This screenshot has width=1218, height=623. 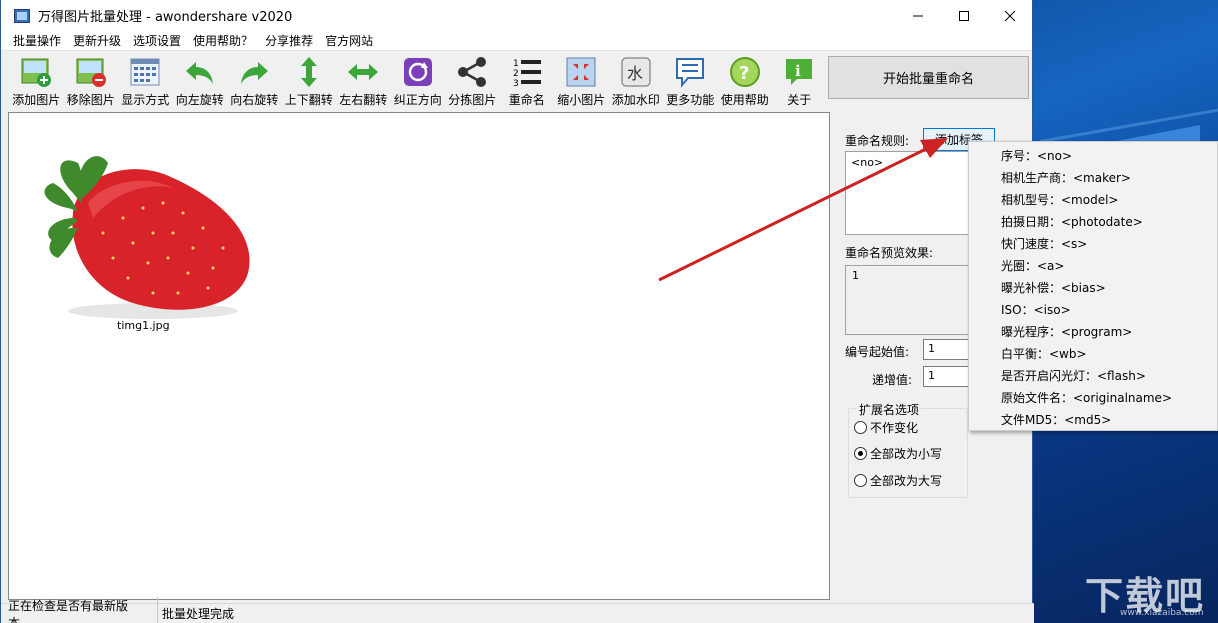 I want to click on shrink-icon, so click(x=581, y=72).